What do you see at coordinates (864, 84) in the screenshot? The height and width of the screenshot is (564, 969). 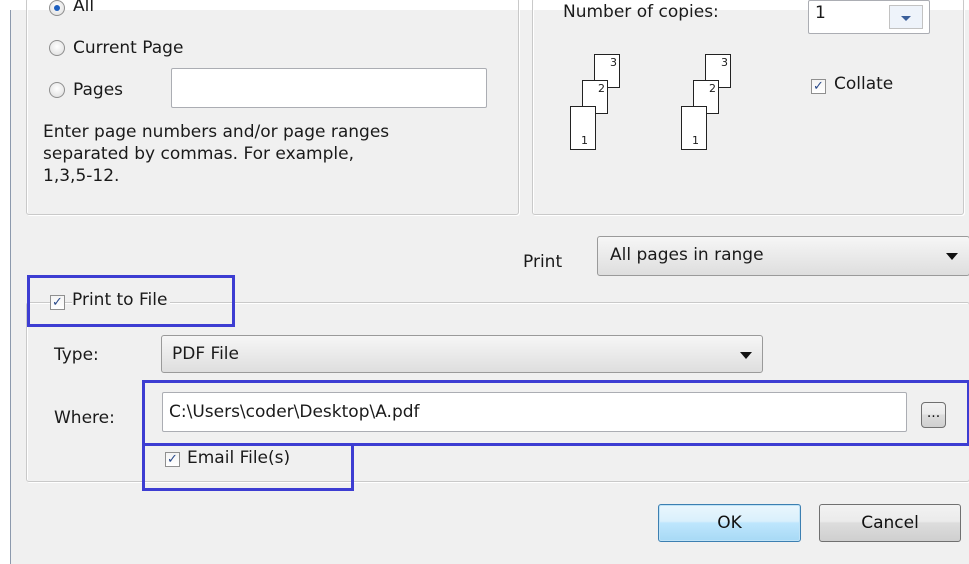 I see `collate-label: Collate` at bounding box center [864, 84].